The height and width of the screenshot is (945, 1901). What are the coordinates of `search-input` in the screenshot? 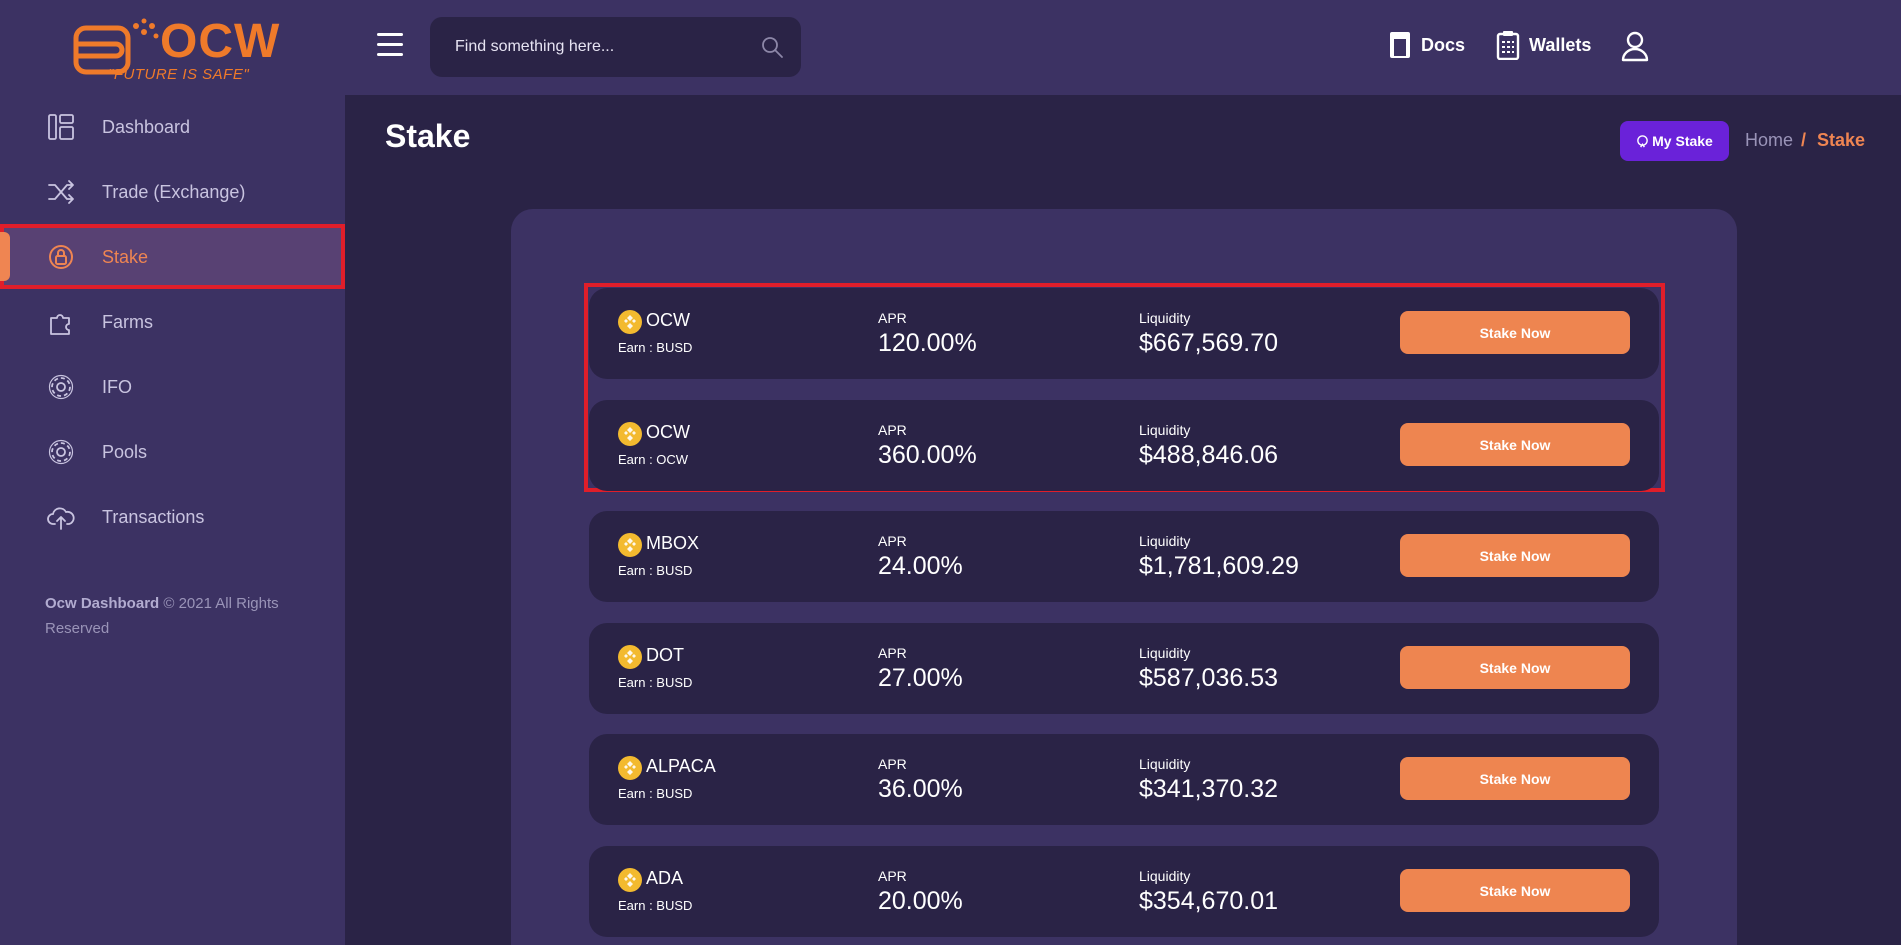 It's located at (585, 47).